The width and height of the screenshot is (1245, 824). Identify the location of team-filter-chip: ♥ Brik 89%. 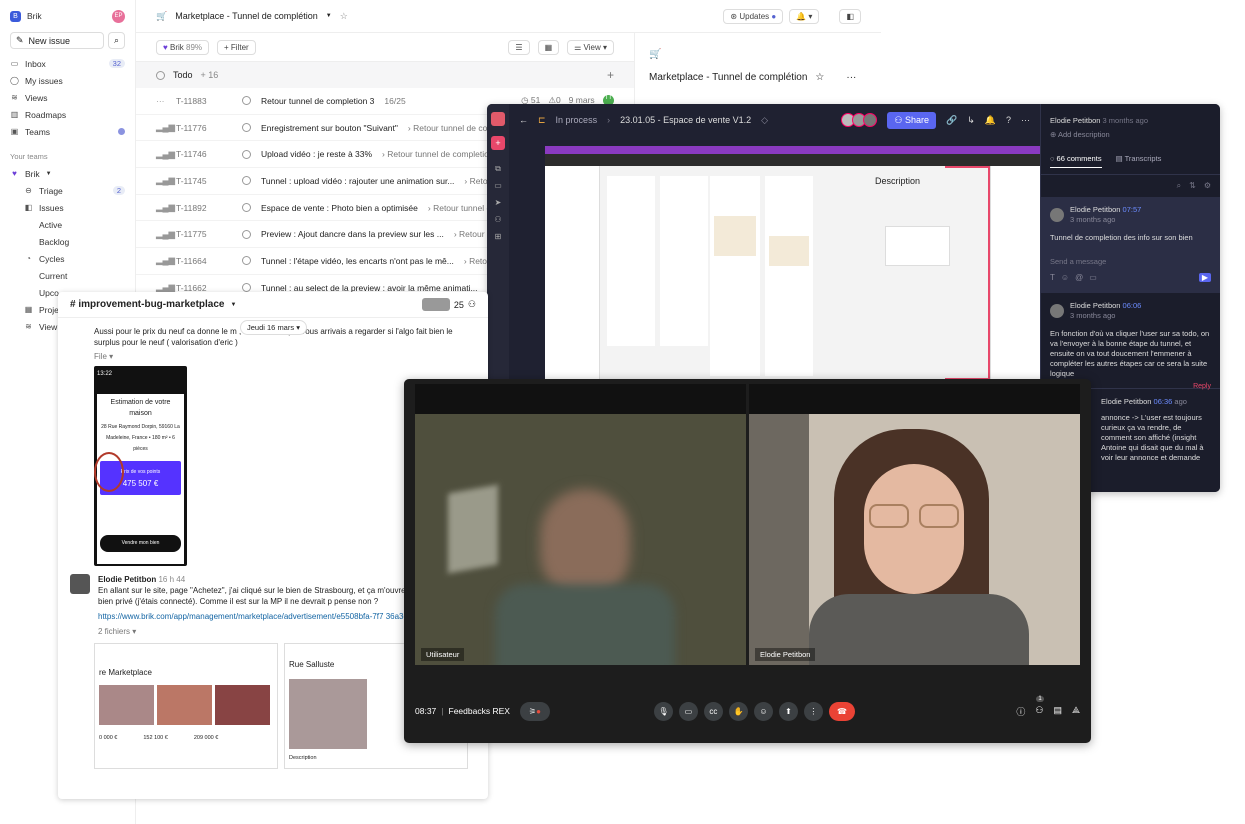
(183, 47).